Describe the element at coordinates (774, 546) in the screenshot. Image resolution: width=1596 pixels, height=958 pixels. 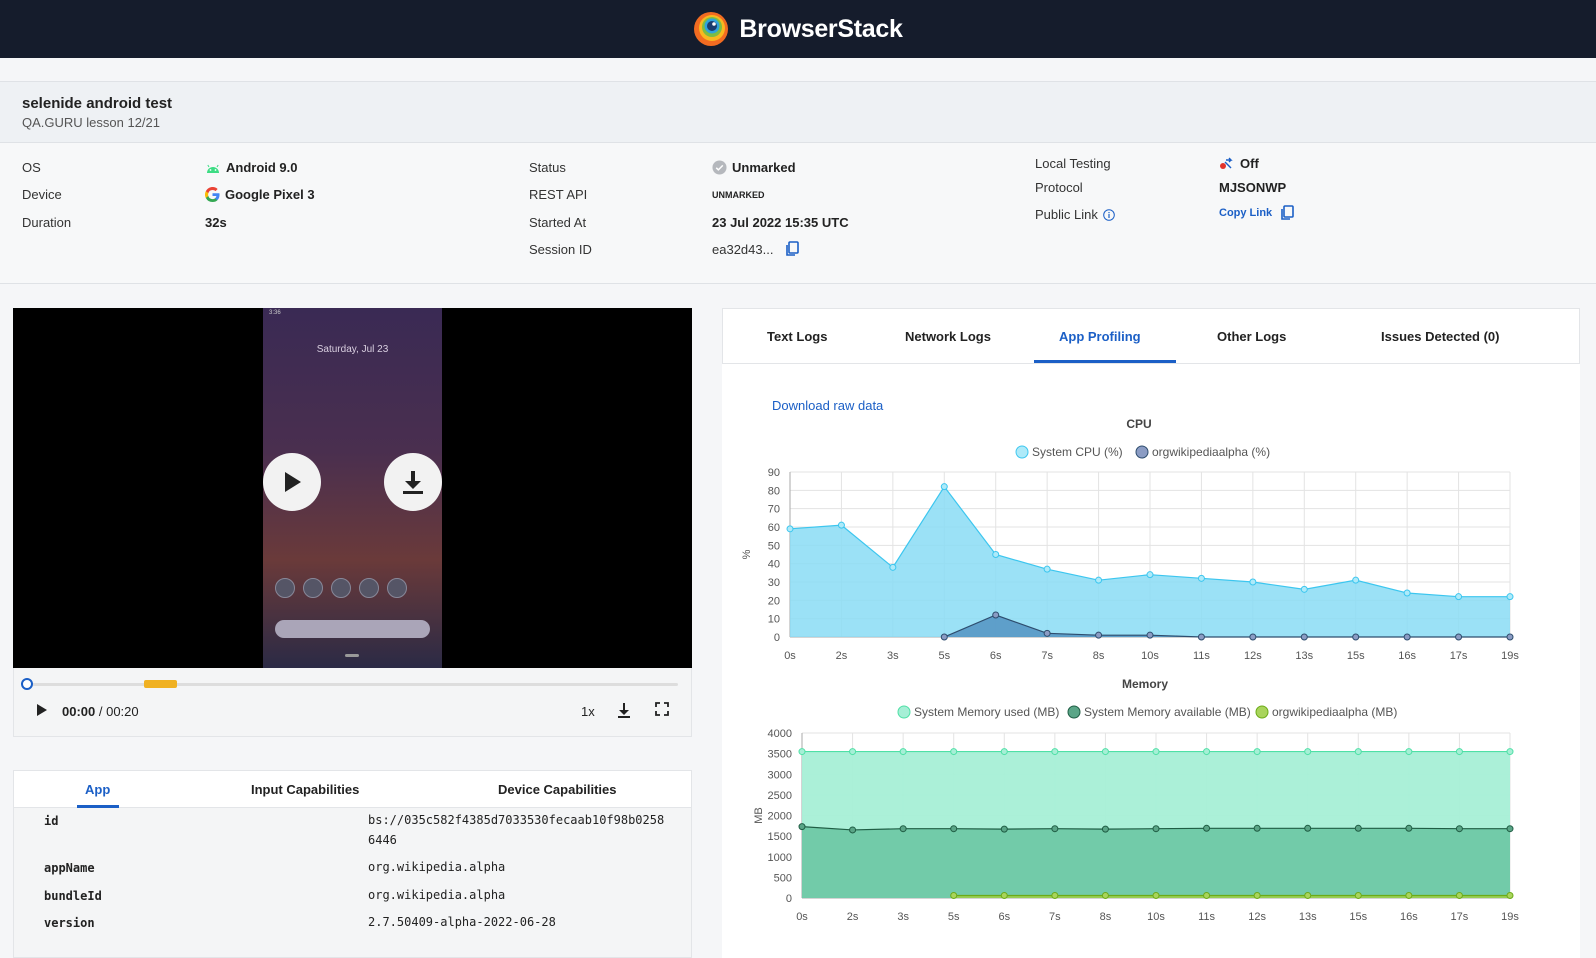
I see `y-tick-label: 50` at that location.